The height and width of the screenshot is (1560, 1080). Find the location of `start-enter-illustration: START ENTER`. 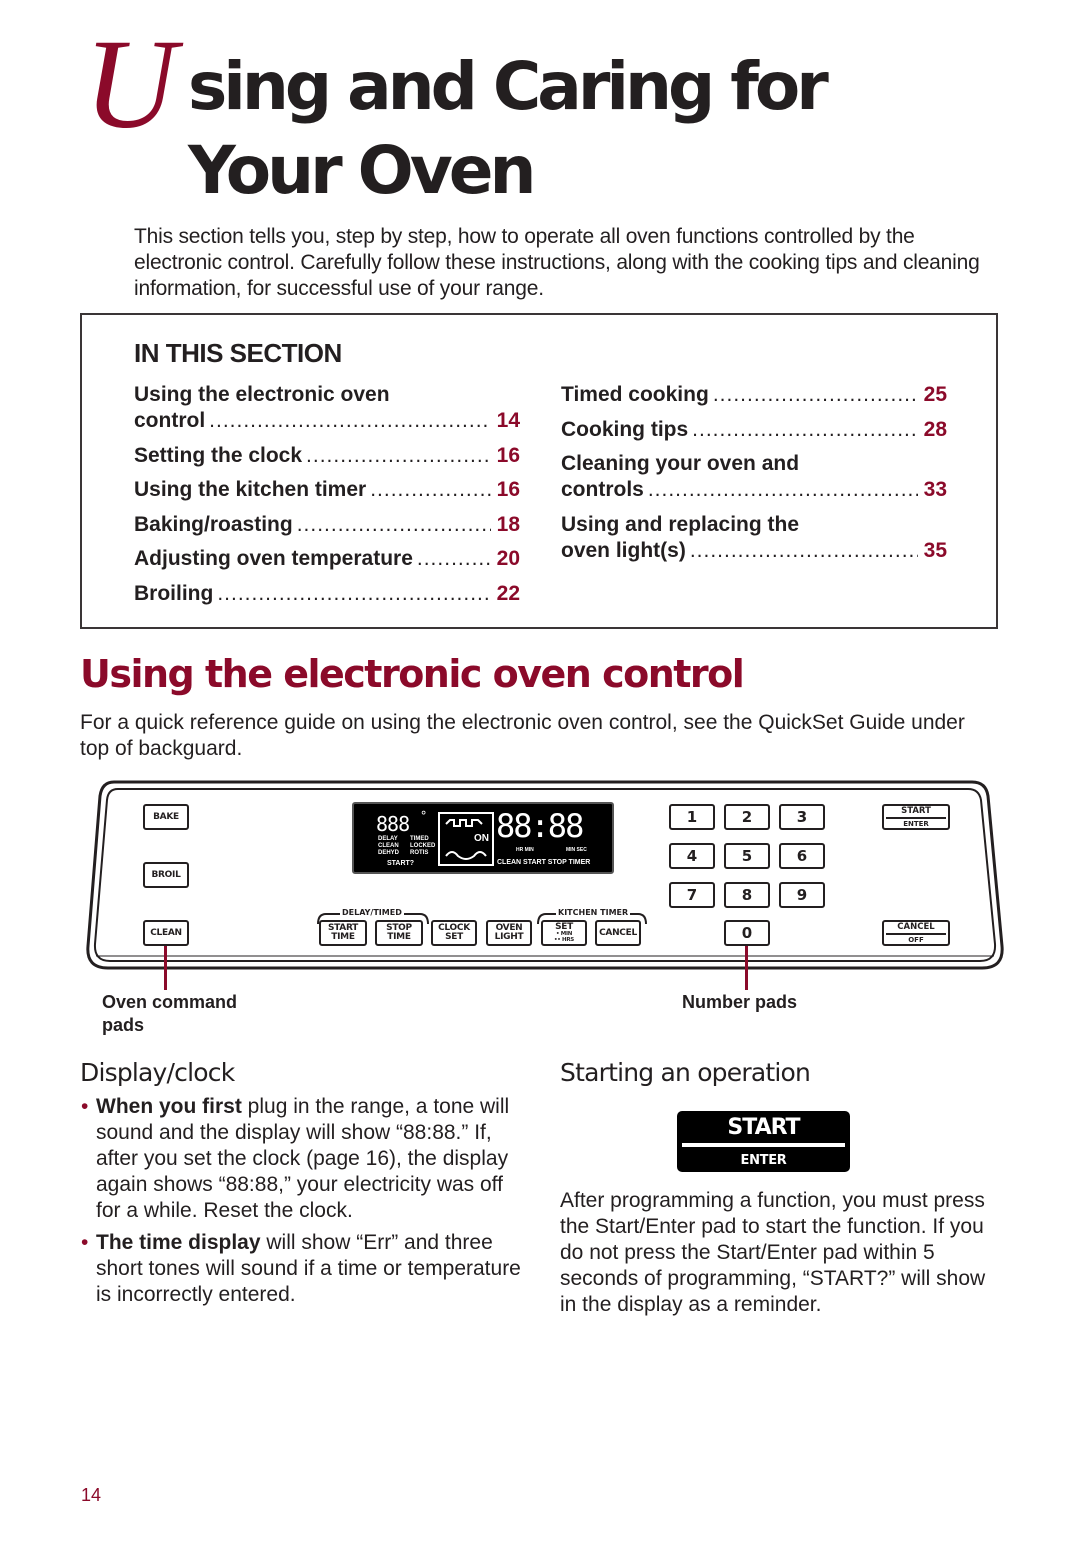

start-enter-illustration: START ENTER is located at coordinates (763, 1141).